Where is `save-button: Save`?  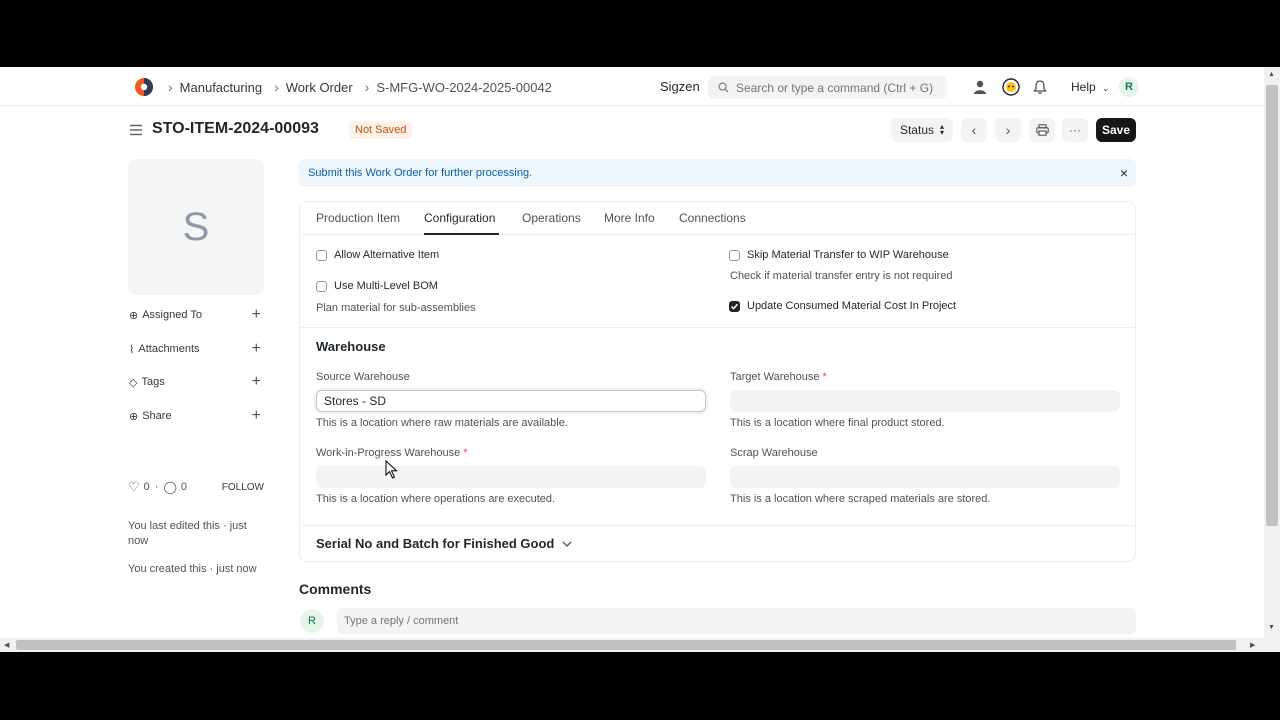 save-button: Save is located at coordinates (1116, 130).